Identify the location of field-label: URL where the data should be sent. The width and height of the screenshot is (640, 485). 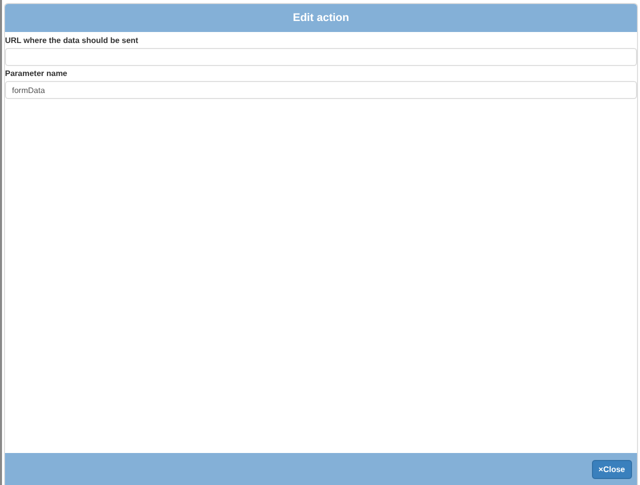
(72, 41).